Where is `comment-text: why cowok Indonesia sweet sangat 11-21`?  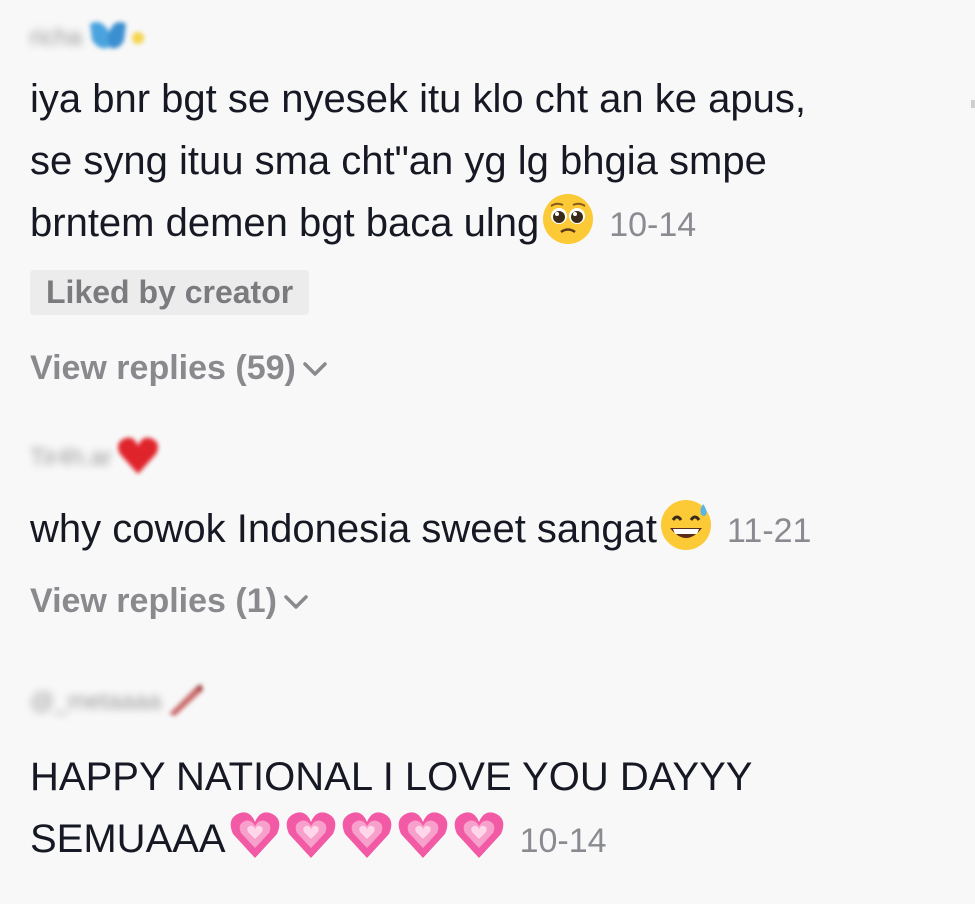
comment-text: why cowok Indonesia sweet sangat 11-21 is located at coordinates (495, 530).